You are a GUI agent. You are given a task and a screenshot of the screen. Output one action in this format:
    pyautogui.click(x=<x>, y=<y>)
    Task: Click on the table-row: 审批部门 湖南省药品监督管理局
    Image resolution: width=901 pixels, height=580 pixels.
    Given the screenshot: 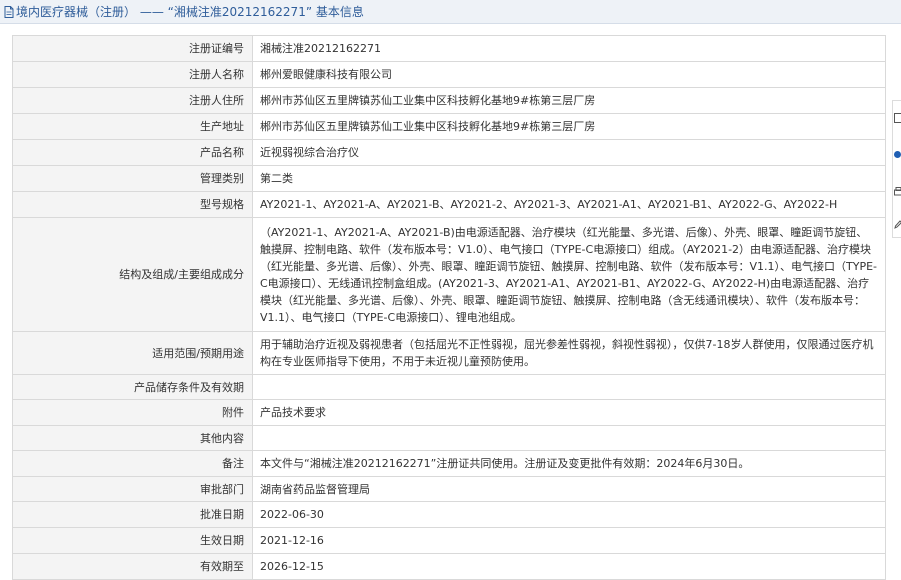 What is the action you would take?
    pyautogui.click(x=449, y=489)
    